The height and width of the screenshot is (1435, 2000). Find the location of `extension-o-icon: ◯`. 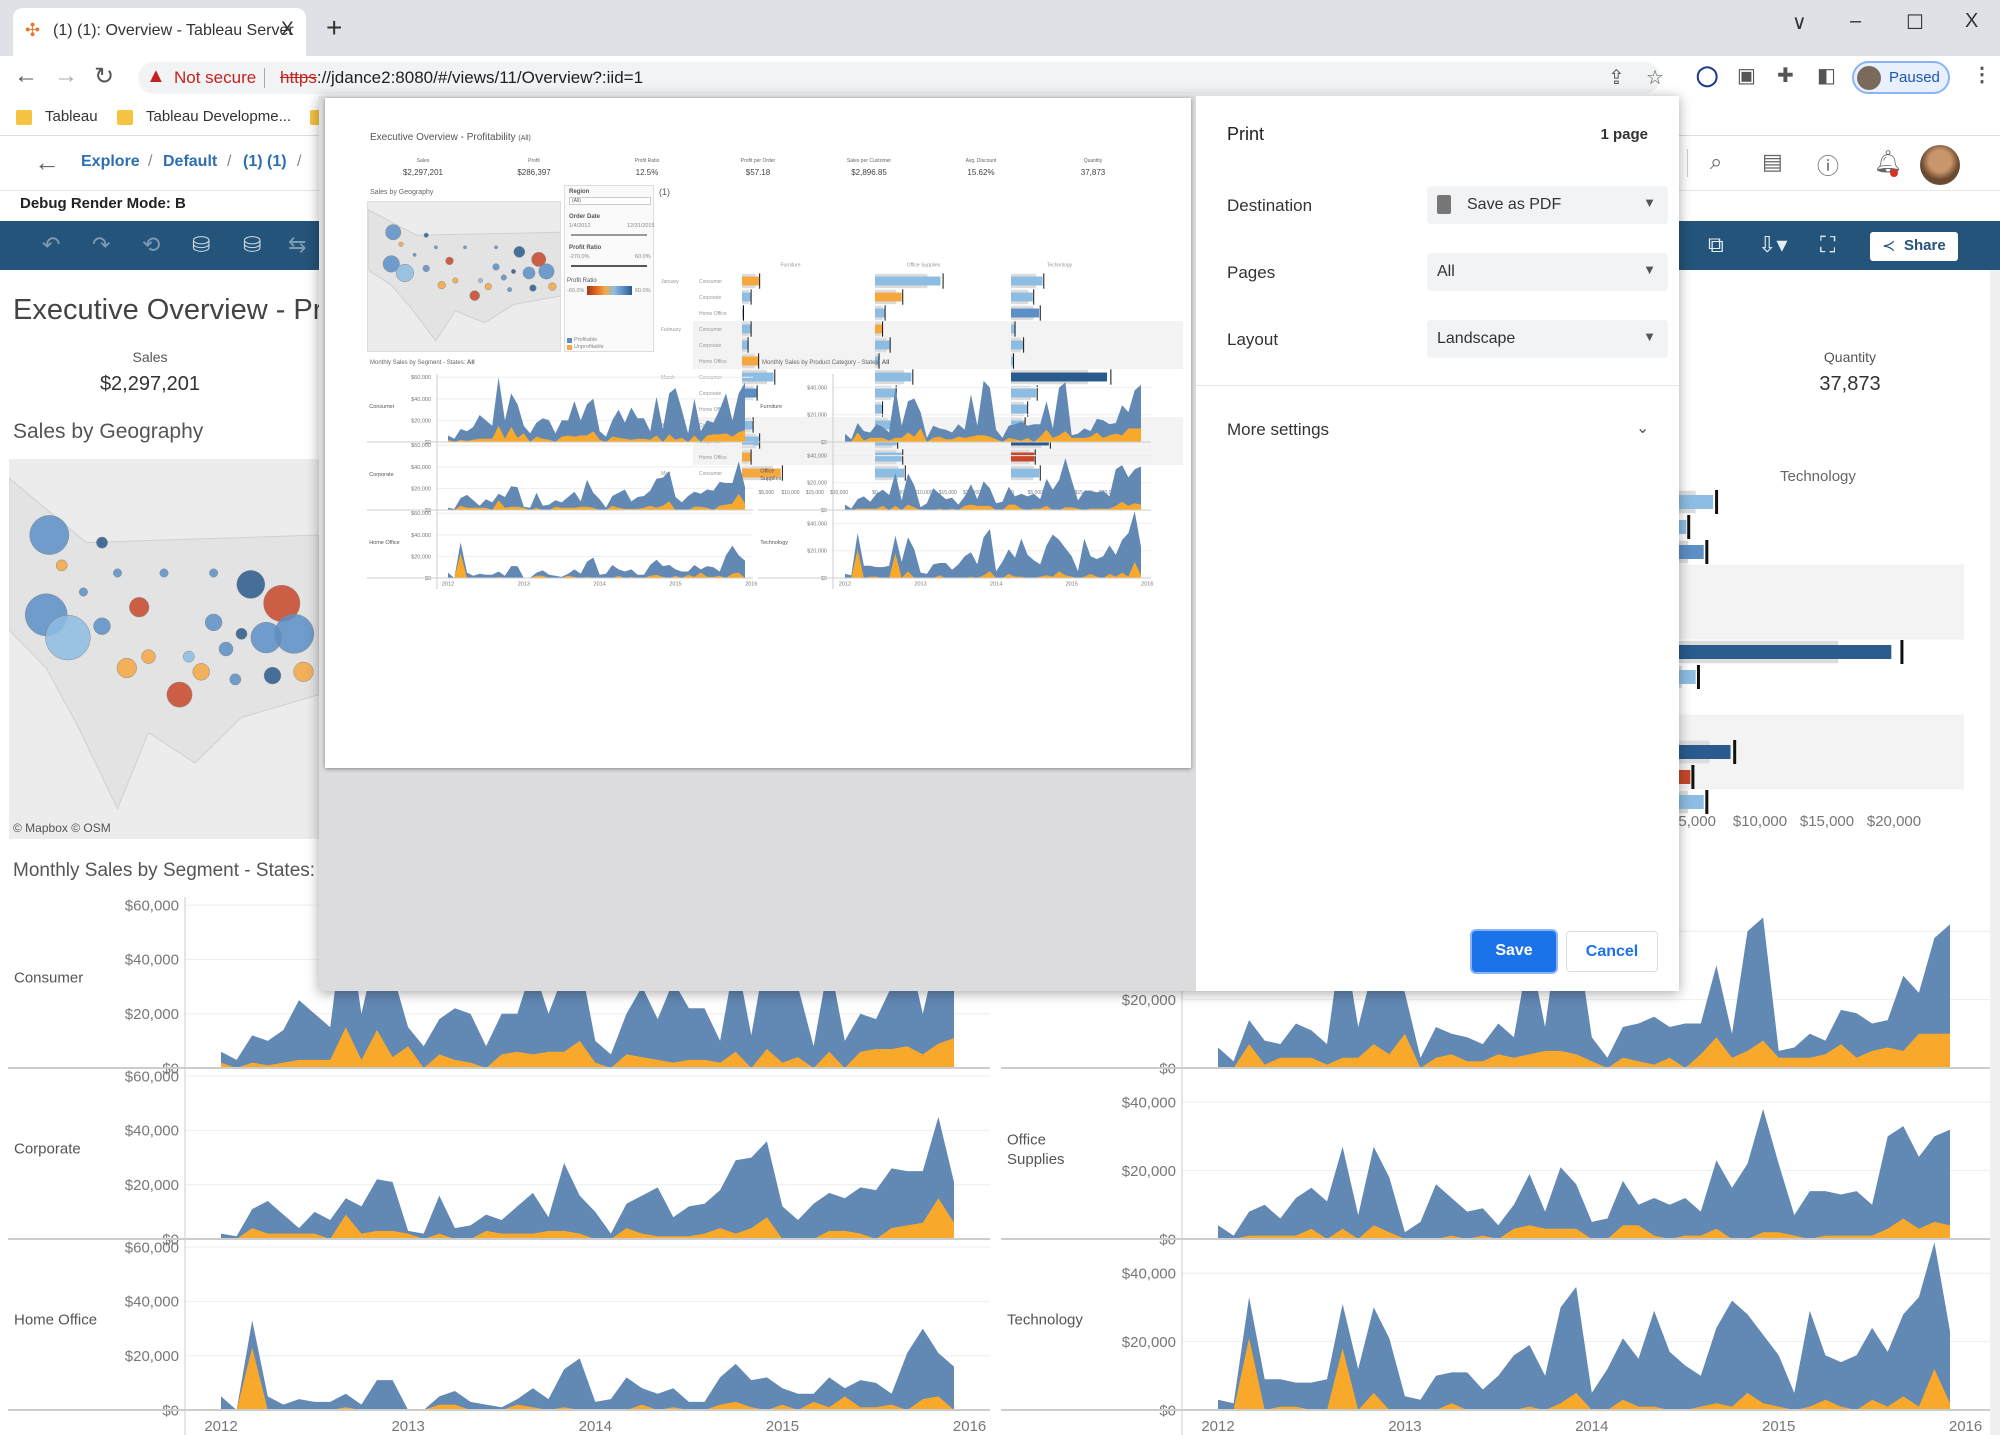

extension-o-icon: ◯ is located at coordinates (1707, 75).